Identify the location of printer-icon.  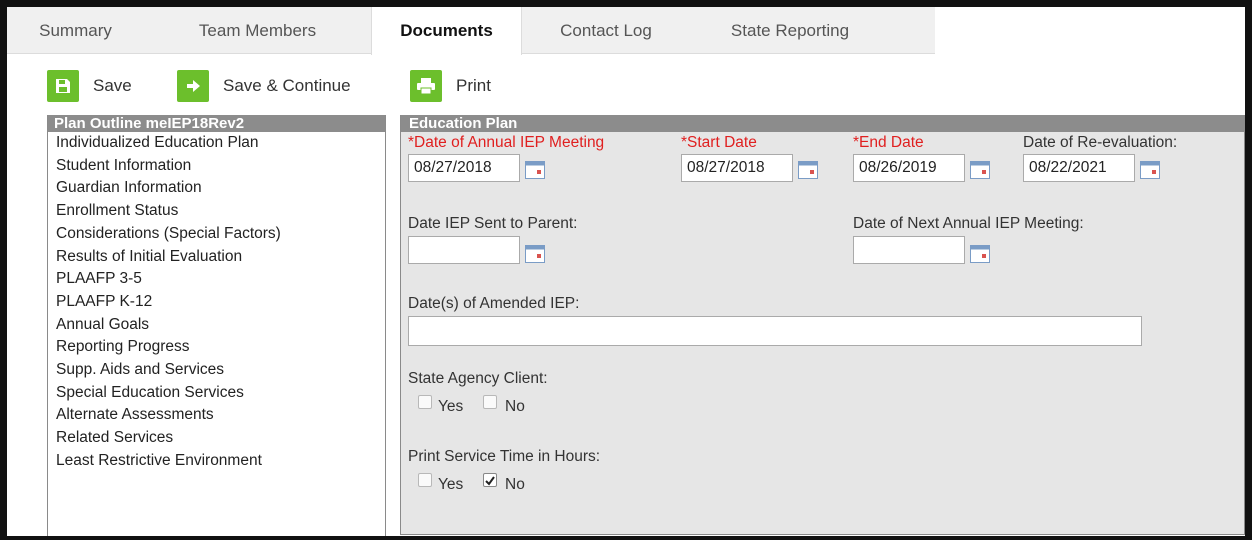
(426, 86).